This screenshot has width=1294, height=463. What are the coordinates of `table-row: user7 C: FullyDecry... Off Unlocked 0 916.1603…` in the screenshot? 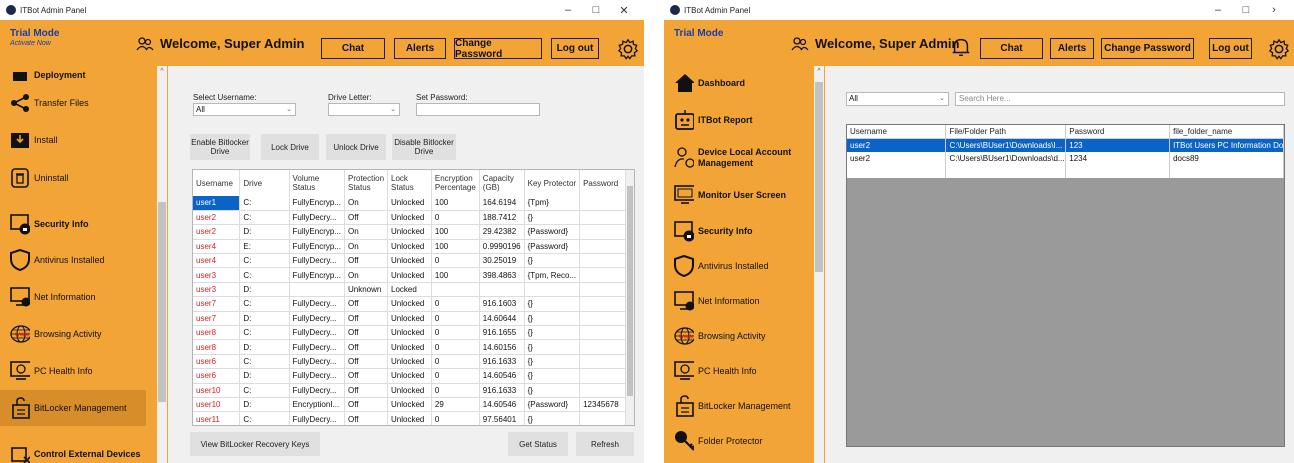 It's located at (409, 304).